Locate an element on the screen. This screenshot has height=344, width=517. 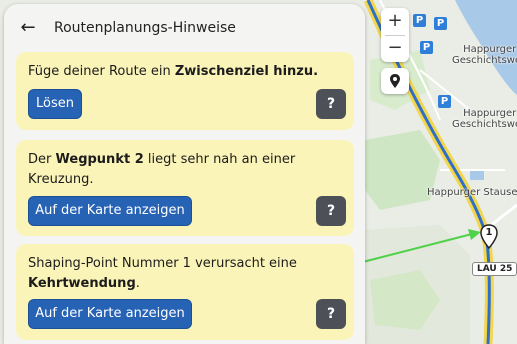
hint-text: Shaping-Point Nummer 1 verursacht eine is located at coordinates (162, 263).